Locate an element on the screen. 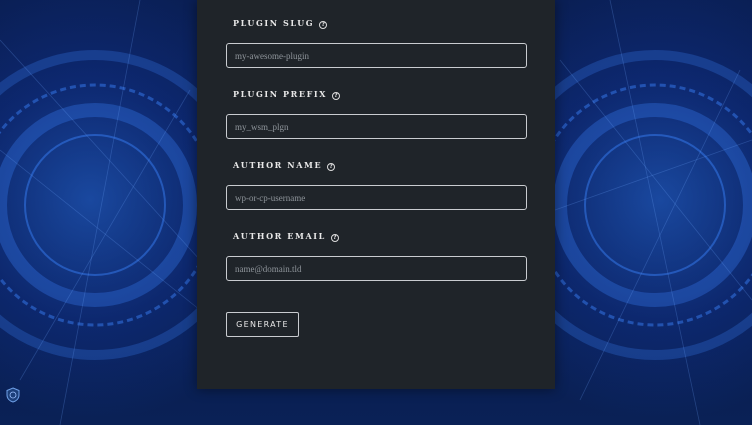 This screenshot has width=752, height=425. author-name-input is located at coordinates (376, 197).